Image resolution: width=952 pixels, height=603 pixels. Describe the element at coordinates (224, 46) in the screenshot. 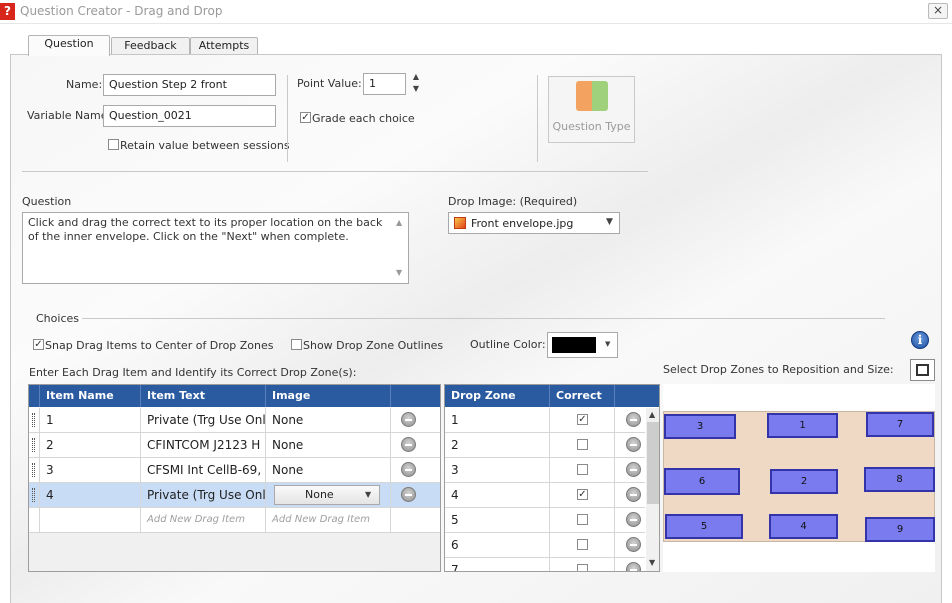

I see `tab-attempts: Attempts` at that location.